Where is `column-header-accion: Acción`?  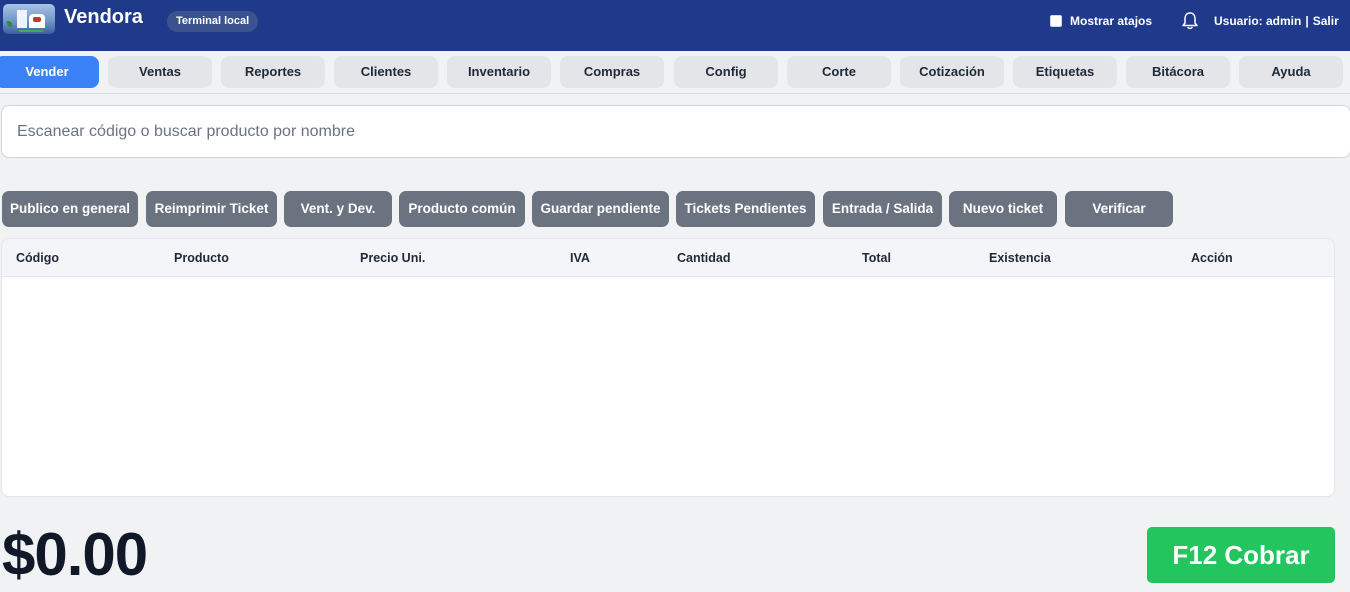 column-header-accion: Acción is located at coordinates (1212, 258).